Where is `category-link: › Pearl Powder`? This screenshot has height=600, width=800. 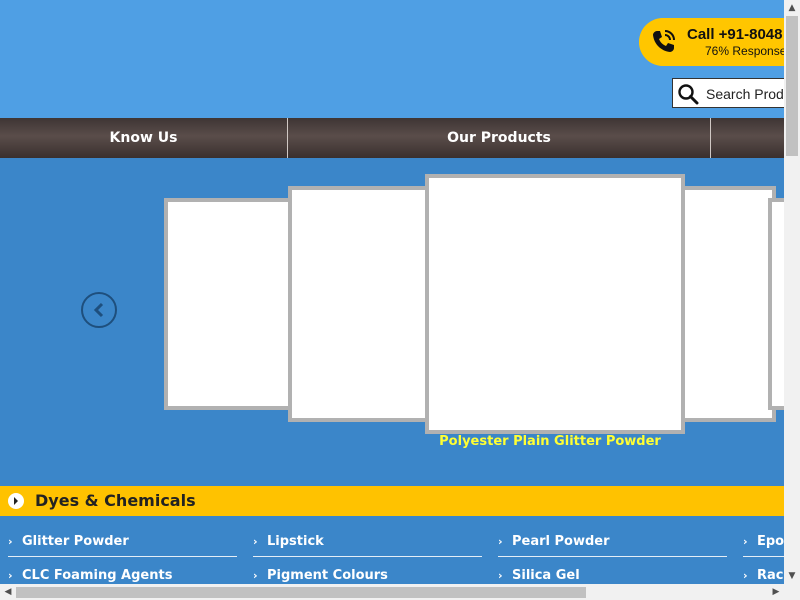 category-link: › Pearl Powder is located at coordinates (612, 545).